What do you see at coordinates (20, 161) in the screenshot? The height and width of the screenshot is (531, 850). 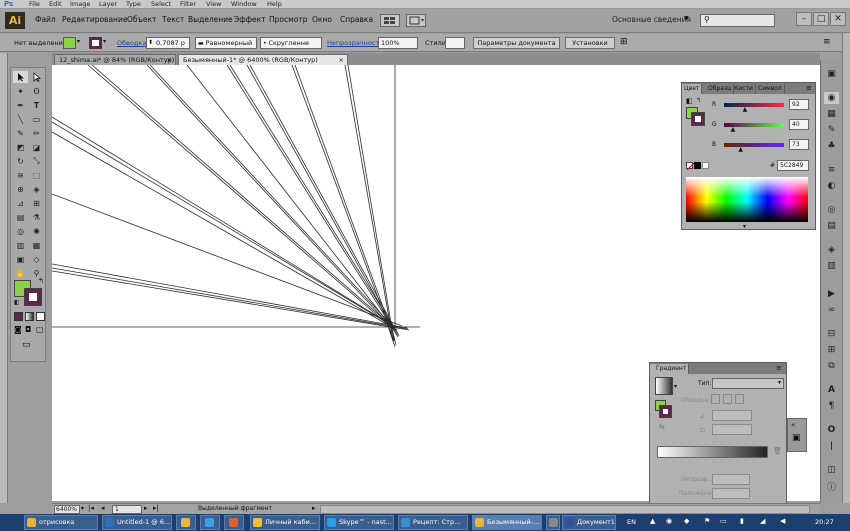 I see `rotate-tool-icon: ↻` at bounding box center [20, 161].